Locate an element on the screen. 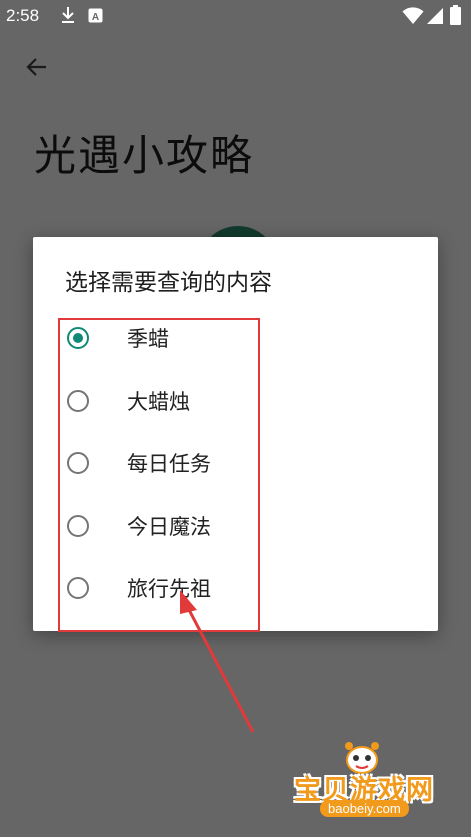 This screenshot has width=471, height=837. watermark-logo: 宝贝游戏网 baobeiy.com is located at coordinates (370, 785).